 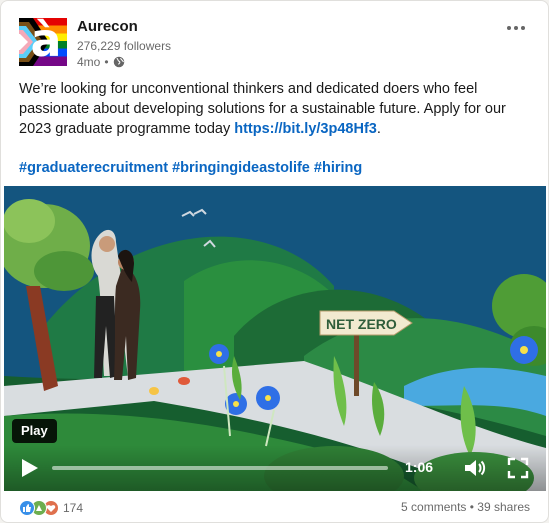 What do you see at coordinates (419, 467) in the screenshot?
I see `video-duration: 1:06` at bounding box center [419, 467].